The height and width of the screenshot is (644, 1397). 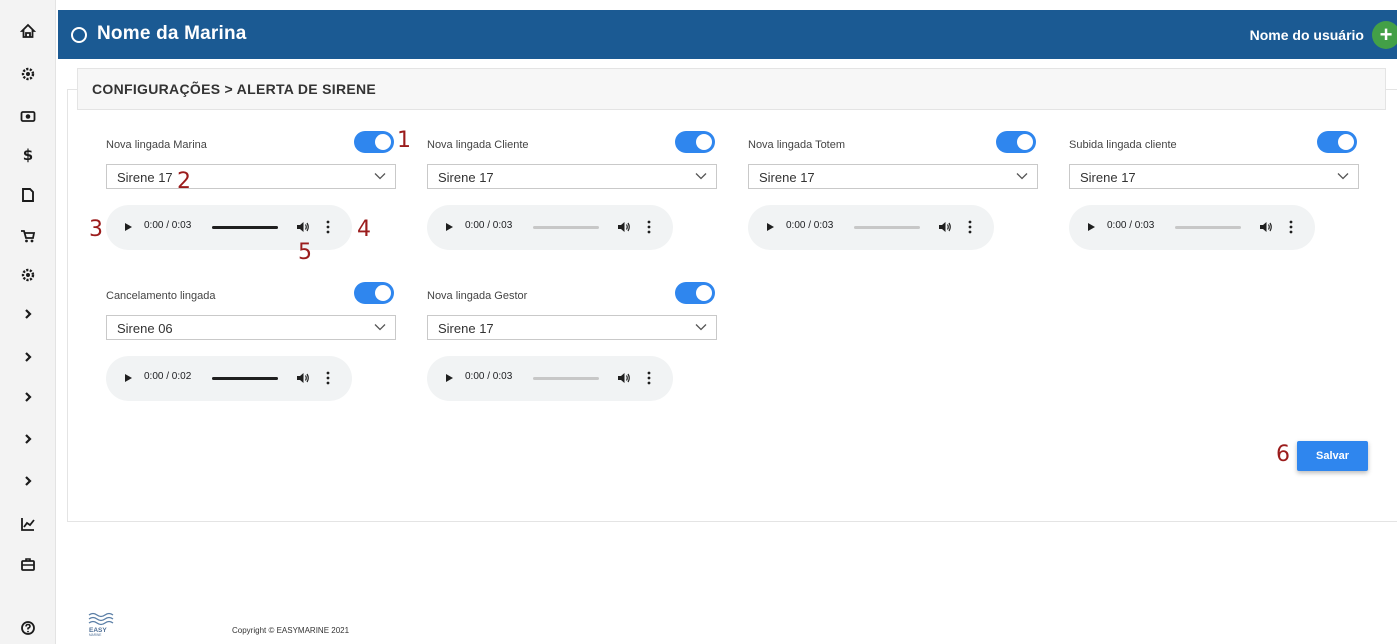 I want to click on dollar-icon: $, so click(x=28, y=155).